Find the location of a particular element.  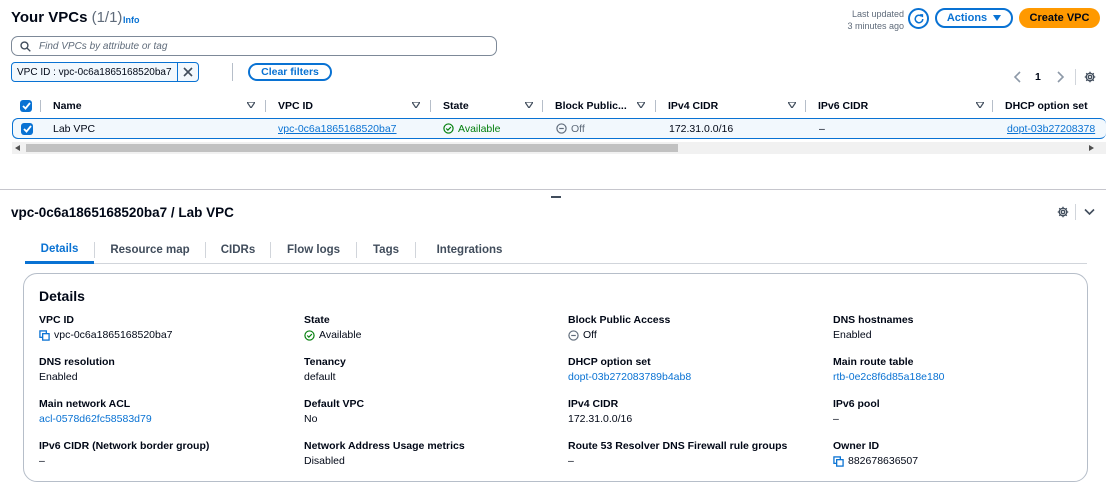

cell-state: Available is located at coordinates (471, 128).